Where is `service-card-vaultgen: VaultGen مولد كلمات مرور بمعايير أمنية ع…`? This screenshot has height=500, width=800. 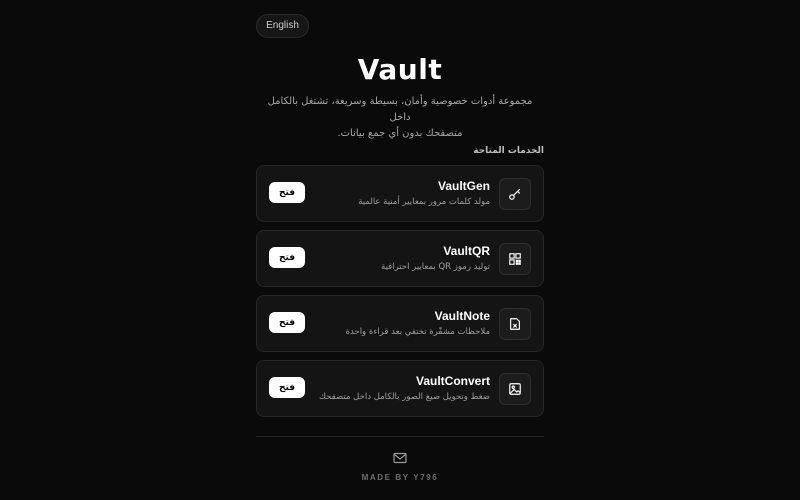 service-card-vaultgen: VaultGen مولد كلمات مرور بمعايير أمنية ع… is located at coordinates (400, 193).